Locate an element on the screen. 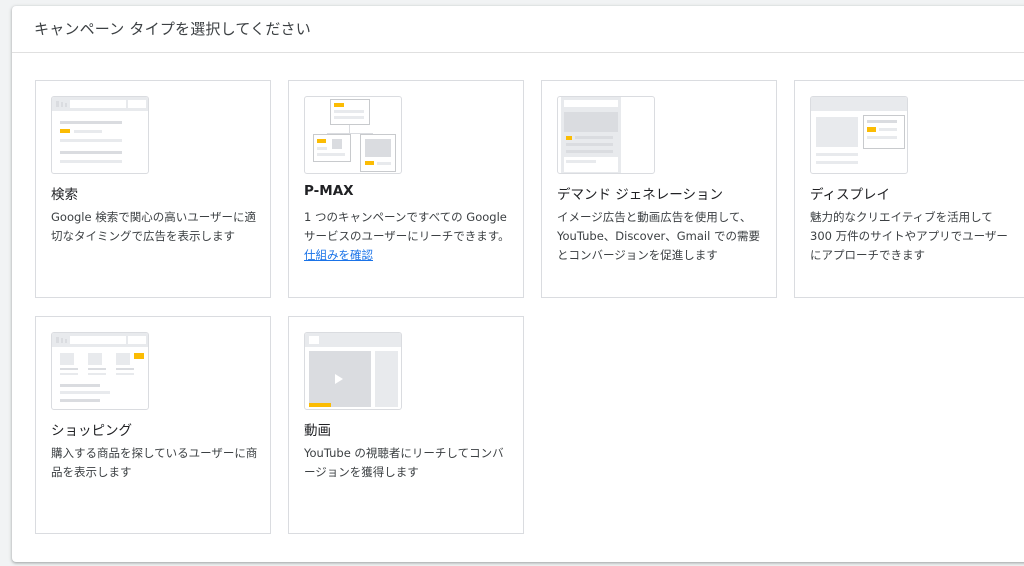 Image resolution: width=1024 pixels, height=566 pixels. card-title: 検索 is located at coordinates (64, 195).